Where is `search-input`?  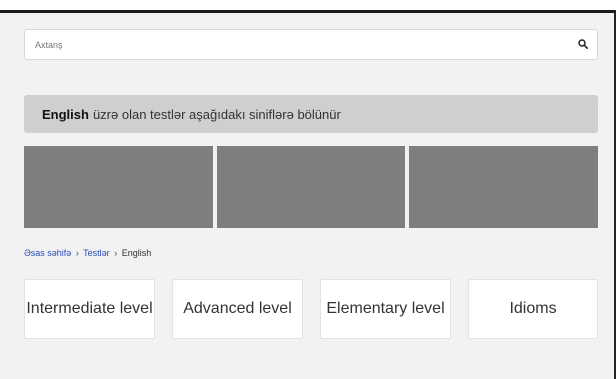 search-input is located at coordinates (295, 44).